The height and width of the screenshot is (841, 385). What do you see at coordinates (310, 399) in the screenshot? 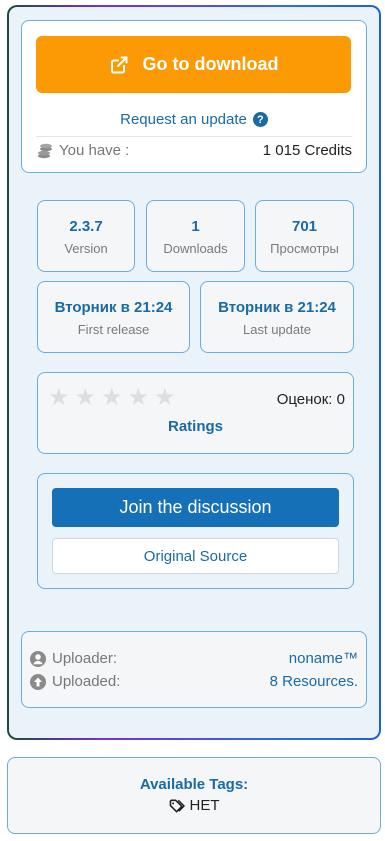
I see `rating-count: Оценок: 0` at bounding box center [310, 399].